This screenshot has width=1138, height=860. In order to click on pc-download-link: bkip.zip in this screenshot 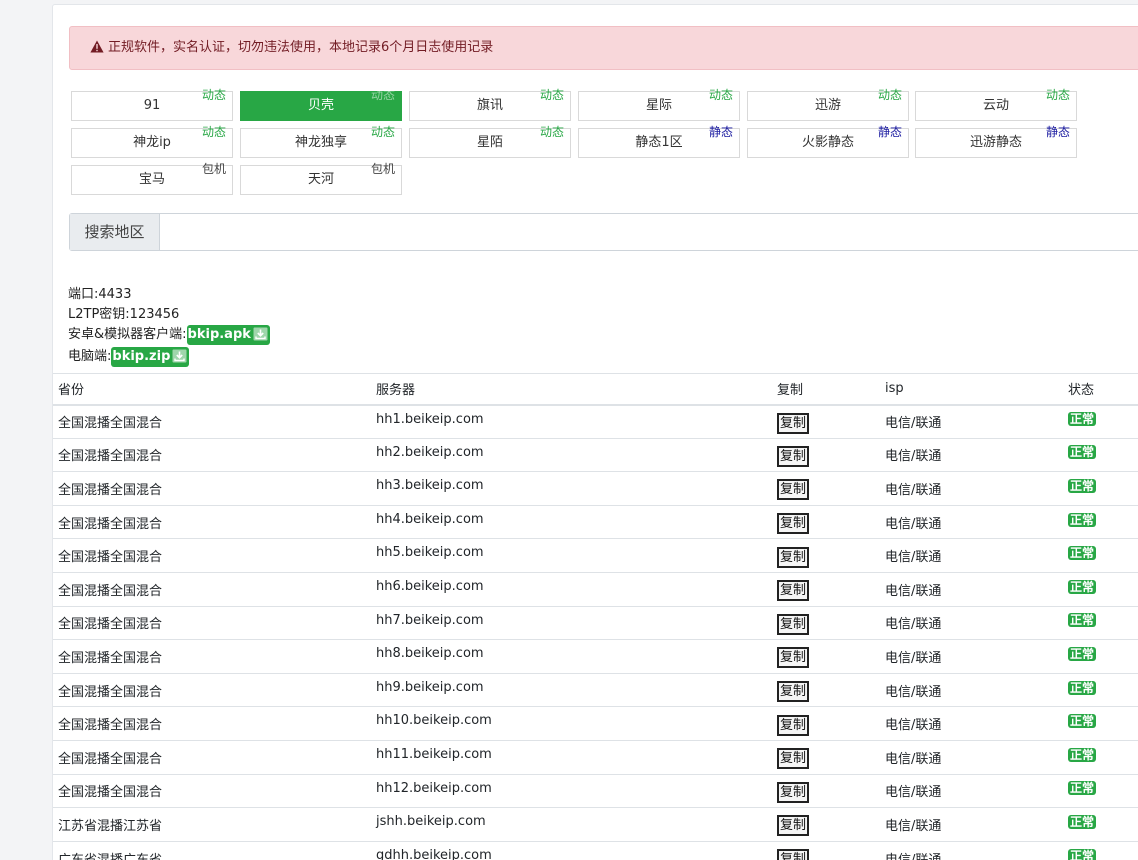, I will do `click(150, 357)`.